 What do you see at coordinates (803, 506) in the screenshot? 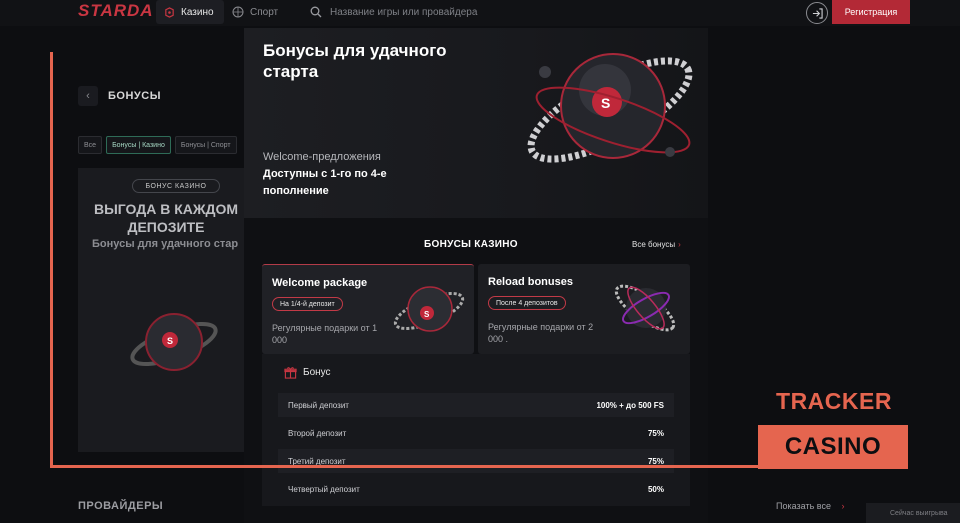
I see `show-all-label: Показать все` at bounding box center [803, 506].